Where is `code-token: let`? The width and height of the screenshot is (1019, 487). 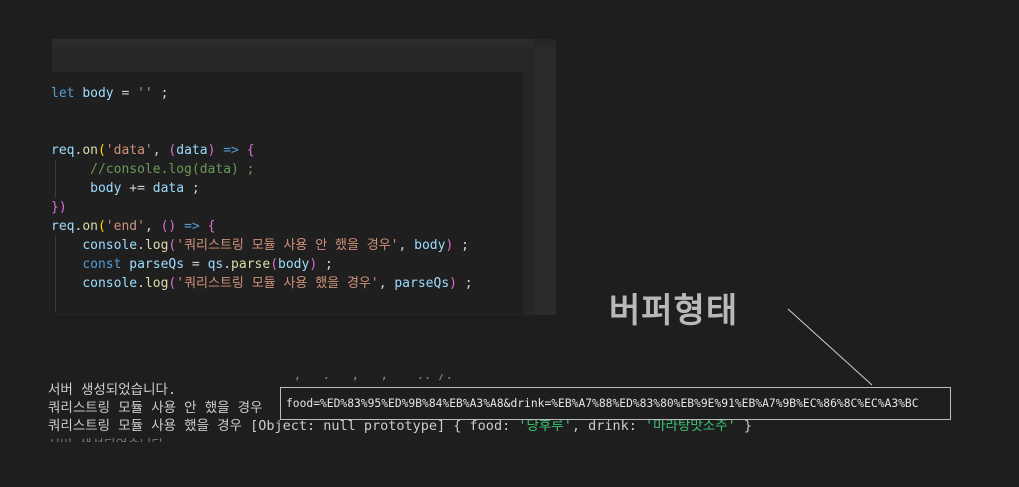
code-token: let is located at coordinates (63, 93).